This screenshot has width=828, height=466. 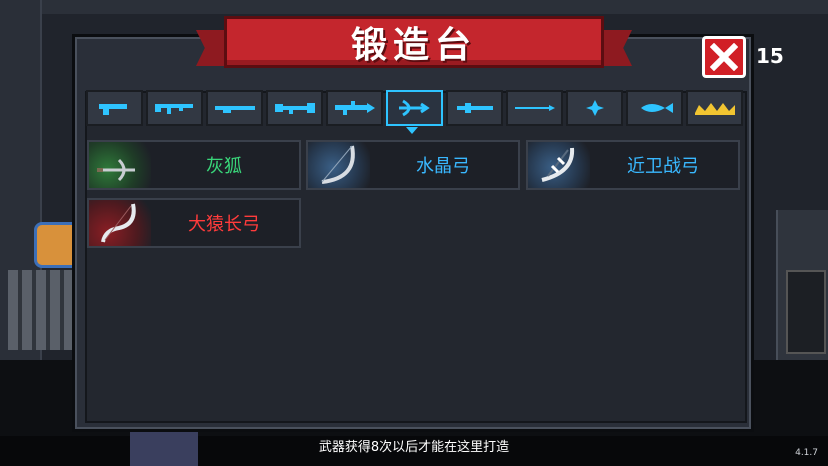 I want to click on shotgun-icon, so click(x=234, y=109).